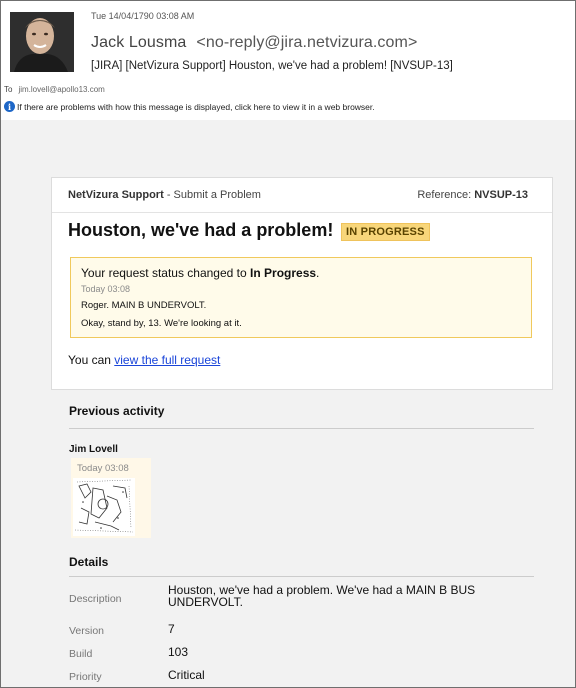 The image size is (576, 688). Describe the element at coordinates (138, 42) in the screenshot. I see `sender-name: Jack Lousma` at that location.